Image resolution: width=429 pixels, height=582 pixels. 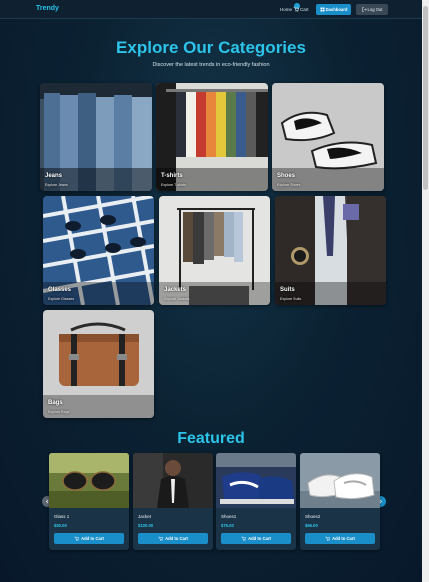 I want to click on logout-button: Log Out, so click(x=372, y=9).